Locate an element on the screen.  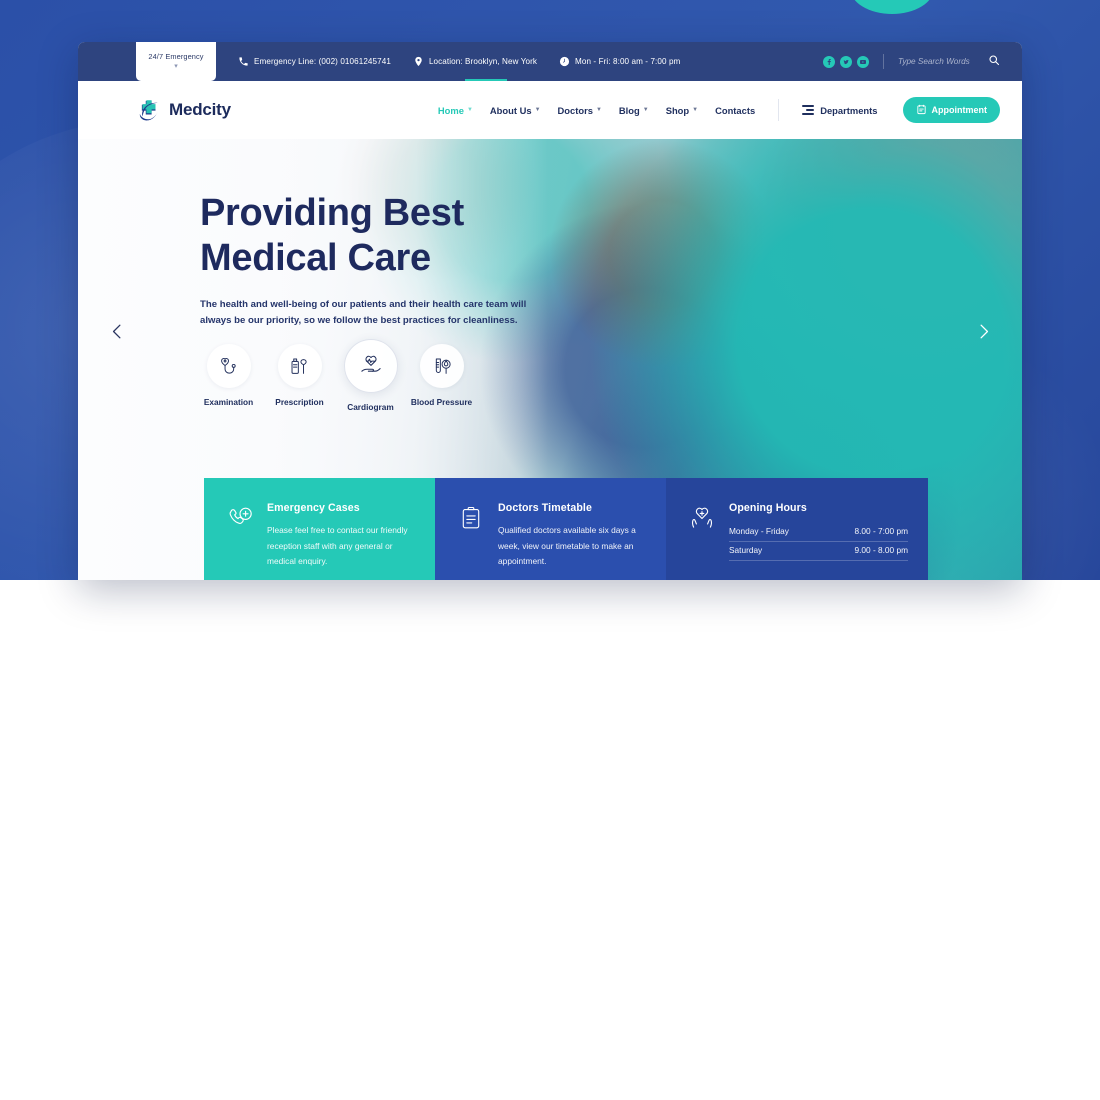
hero-title: Providing Best Medical Care is located at coordinates (380, 236).